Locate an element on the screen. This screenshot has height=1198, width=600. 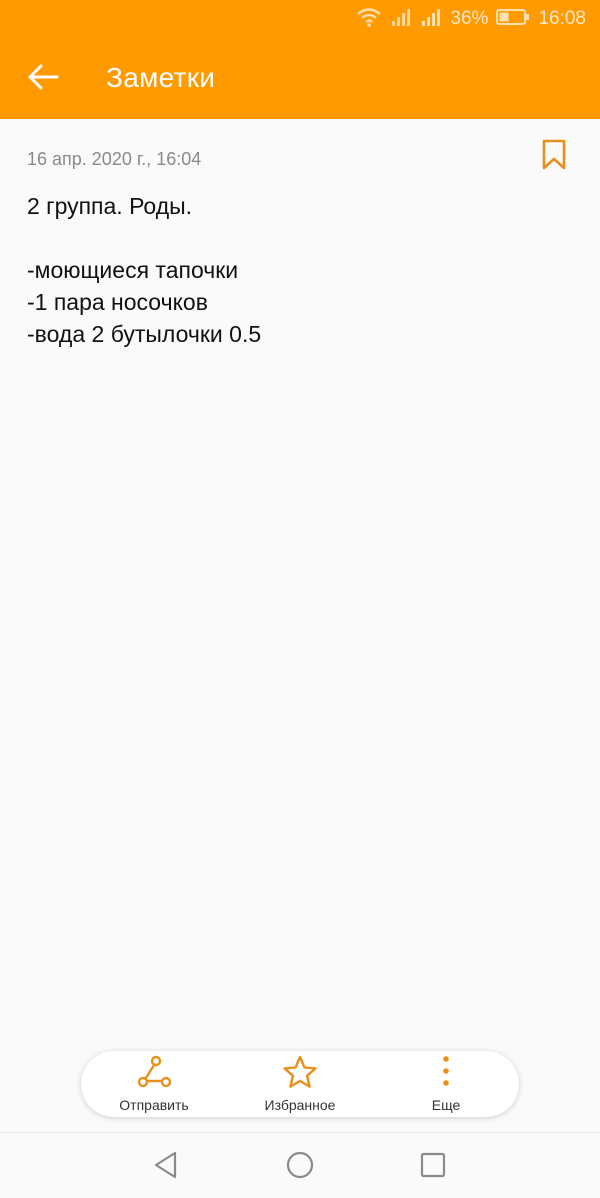
arrow-left-icon is located at coordinates (43, 79).